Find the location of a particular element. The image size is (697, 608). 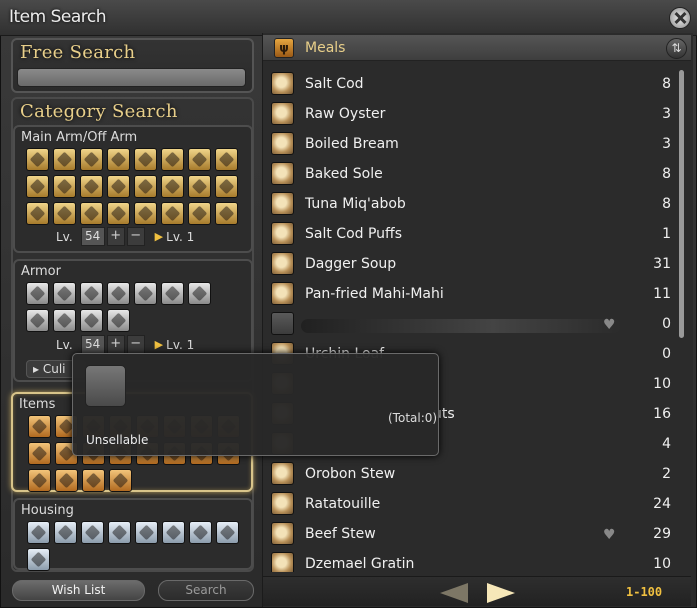

medicine-icon is located at coordinates (39, 426).